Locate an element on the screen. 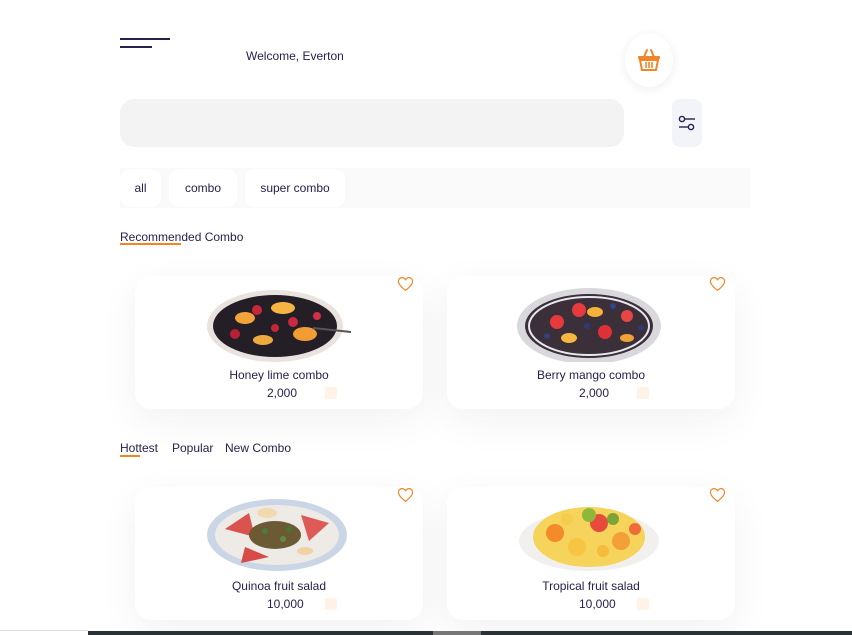  product-card-quinoa: Quinoa fruit salad 10,000 is located at coordinates (279, 553).